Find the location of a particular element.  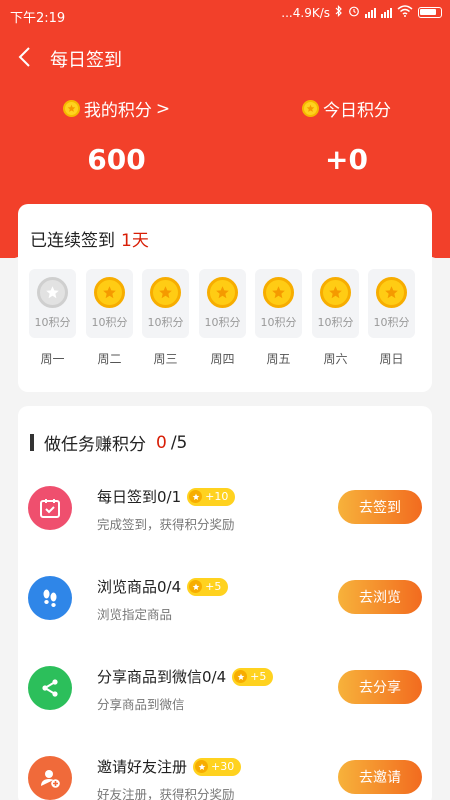

heading-bar is located at coordinates (32, 442).